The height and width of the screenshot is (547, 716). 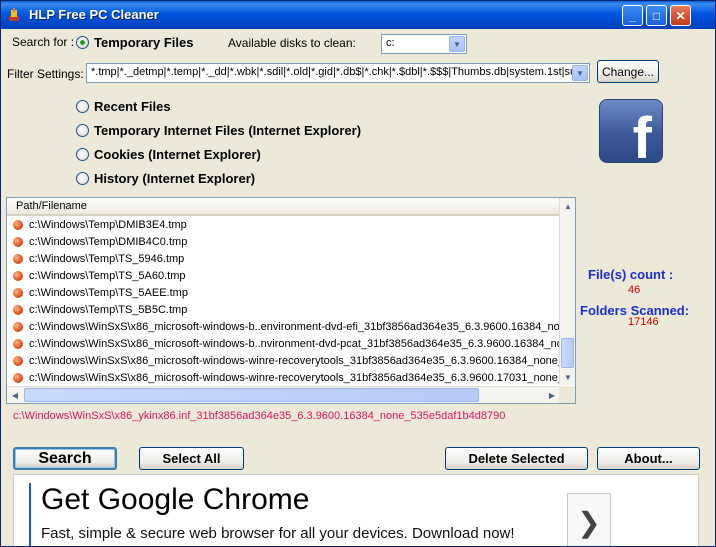 I want to click on disk-select: c: ▼, so click(x=424, y=44).